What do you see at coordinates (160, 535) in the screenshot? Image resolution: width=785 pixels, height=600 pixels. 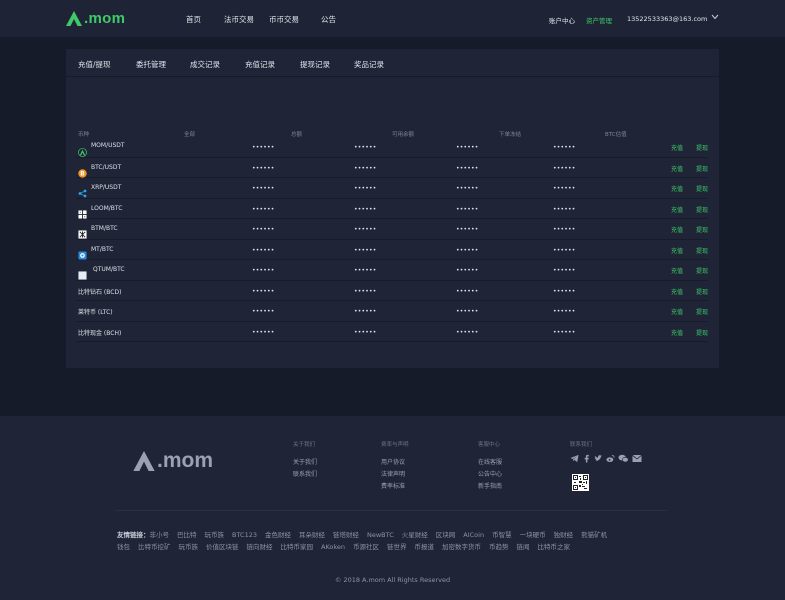 I see `friend-link: 非小号` at bounding box center [160, 535].